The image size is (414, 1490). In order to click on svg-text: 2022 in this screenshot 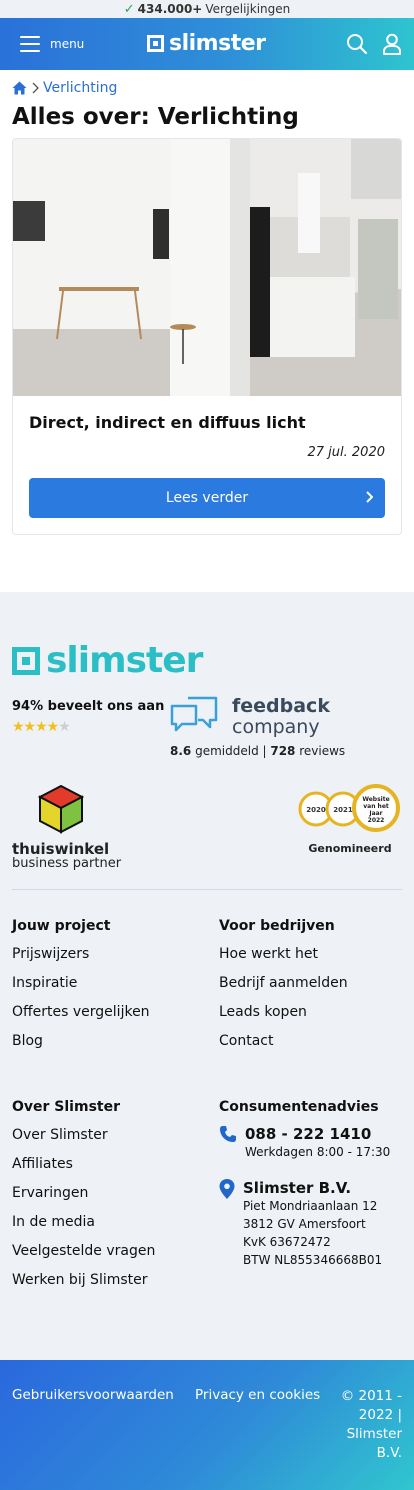, I will do `click(376, 820)`.